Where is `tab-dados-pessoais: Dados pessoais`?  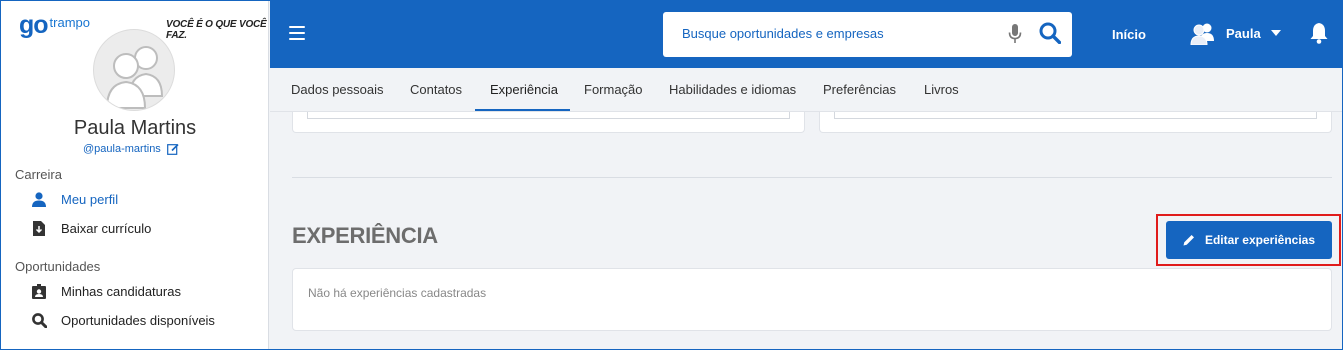
tab-dados-pessoais: Dados pessoais is located at coordinates (337, 89).